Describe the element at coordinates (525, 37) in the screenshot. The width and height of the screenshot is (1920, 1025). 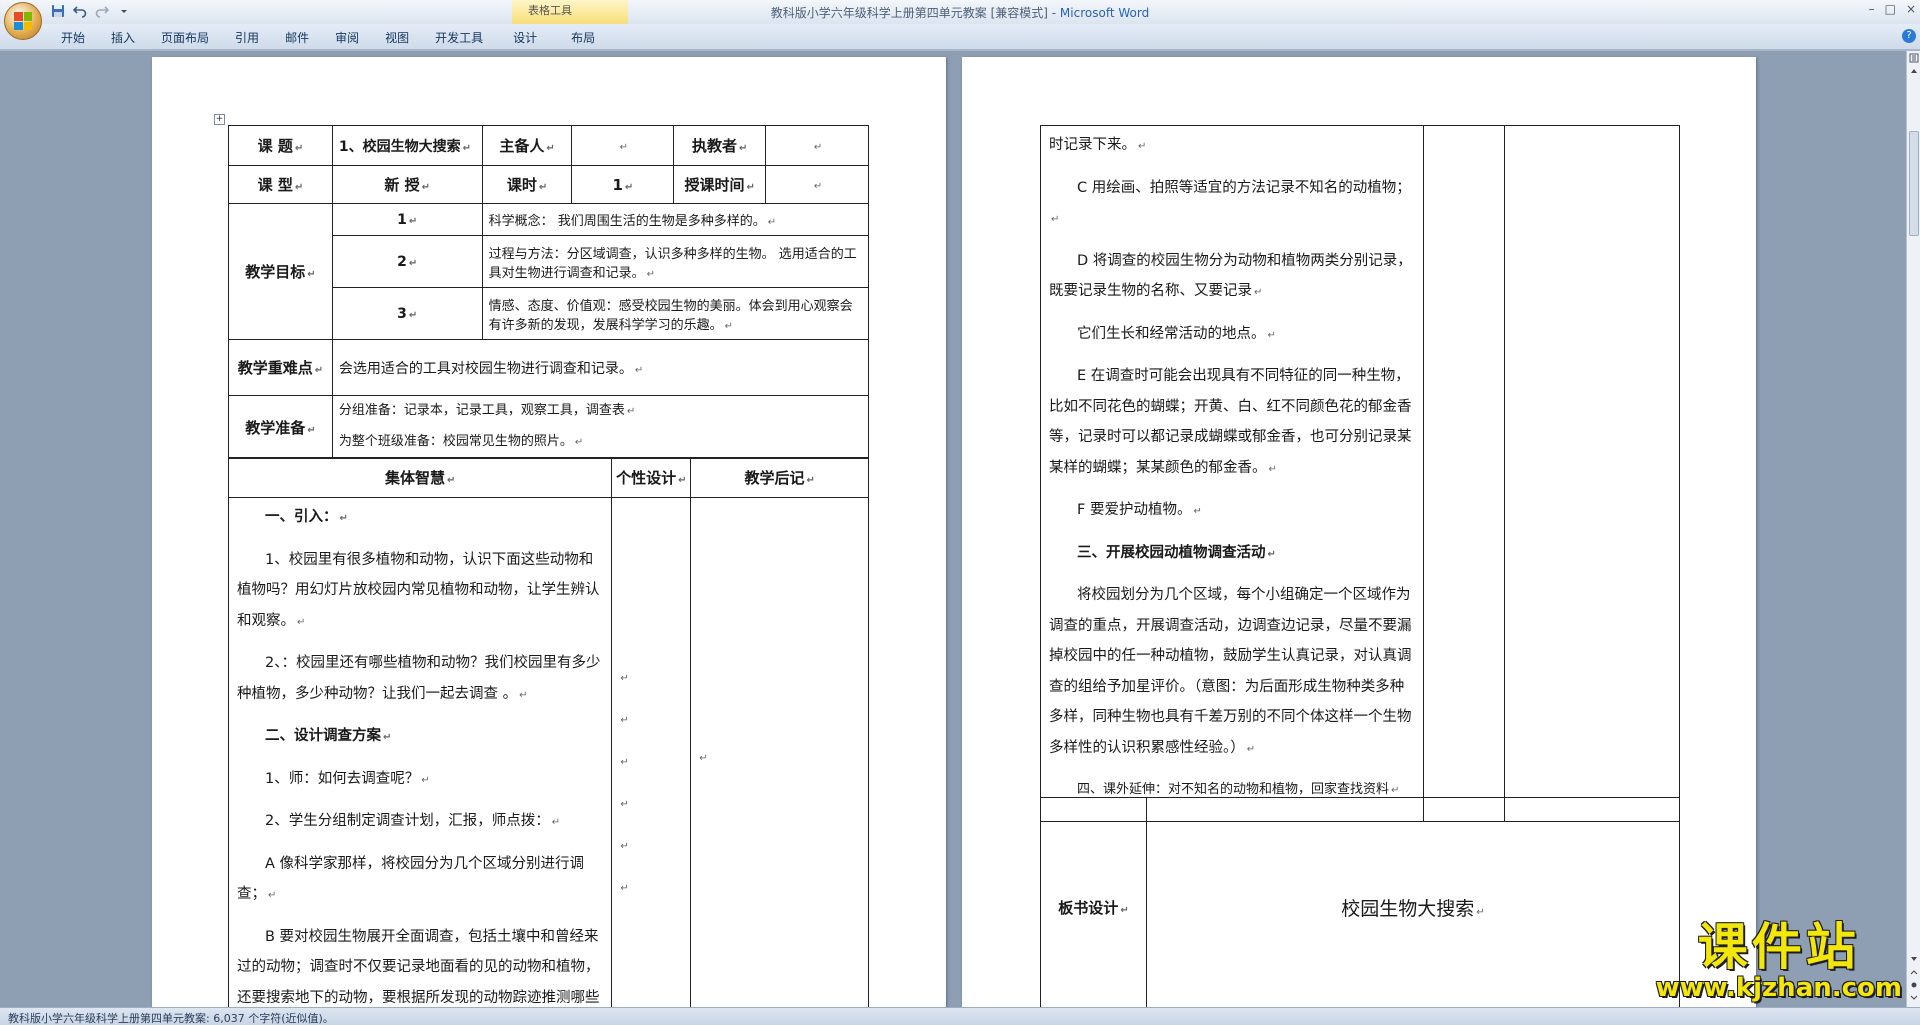
I see `tab-table-design: 设计` at that location.